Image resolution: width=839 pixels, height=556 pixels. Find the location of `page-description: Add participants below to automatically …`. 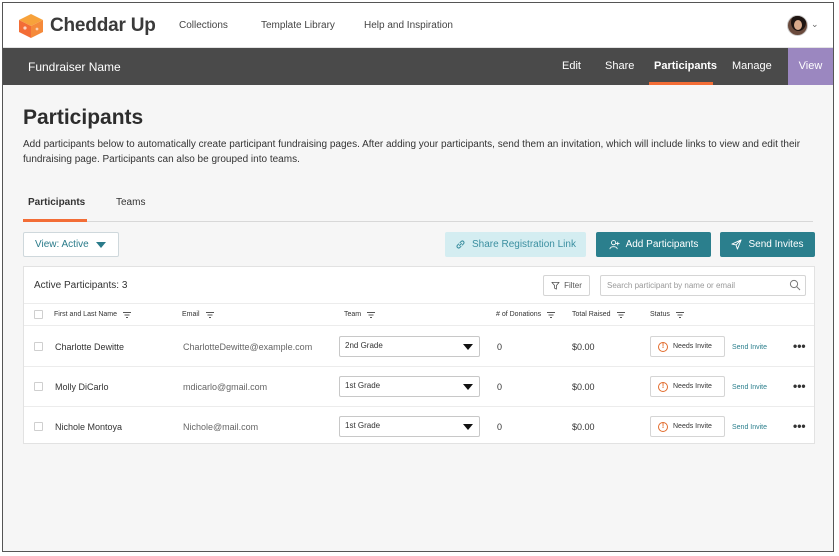

page-description: Add participants below to automatically … is located at coordinates (412, 152).